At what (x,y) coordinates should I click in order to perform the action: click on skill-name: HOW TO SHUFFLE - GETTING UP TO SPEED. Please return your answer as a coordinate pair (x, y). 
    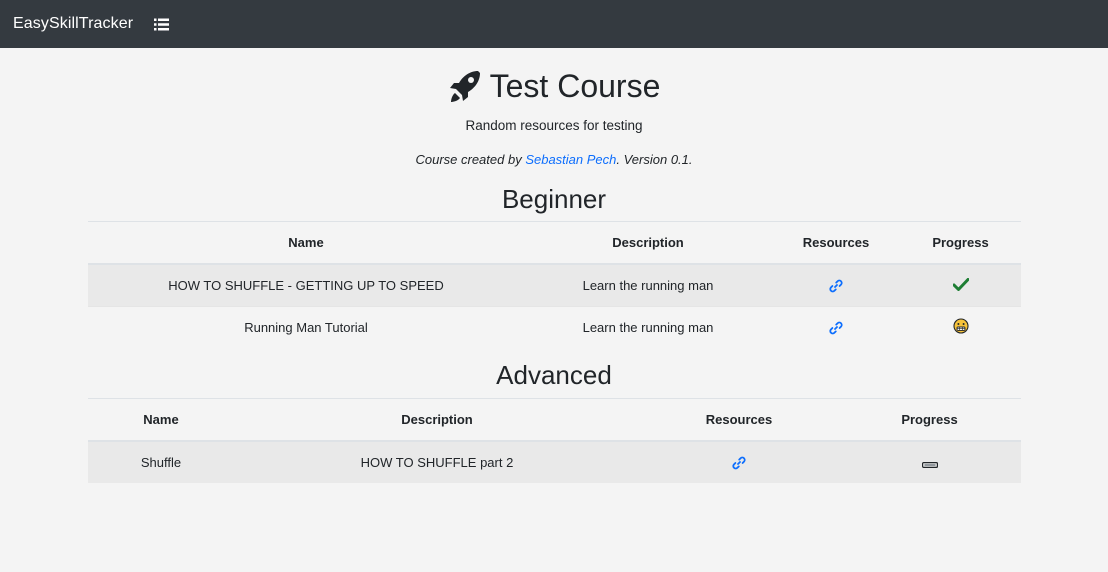
    Looking at the image, I should click on (306, 285).